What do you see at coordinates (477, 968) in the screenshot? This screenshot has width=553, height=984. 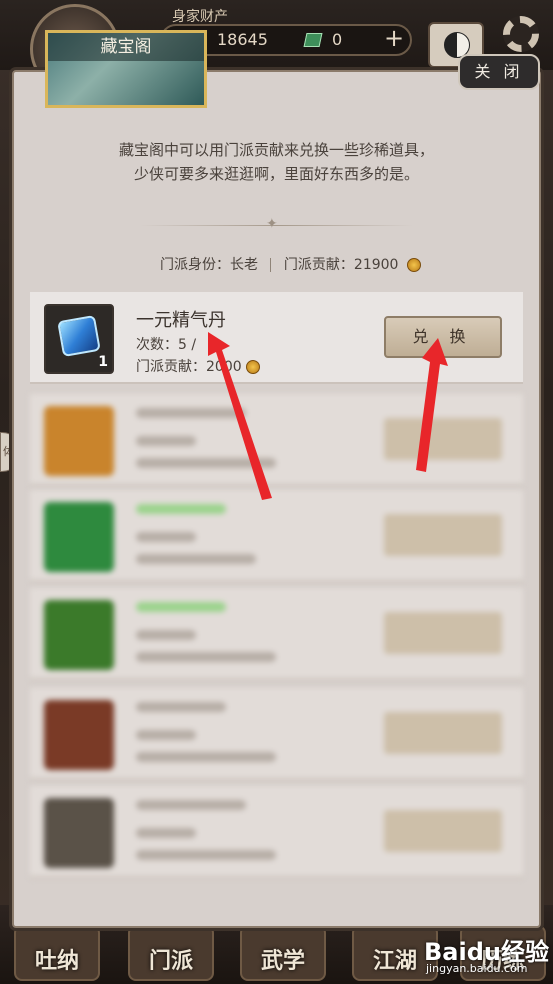 I see `watermark-url: jingyan.baidu.com` at bounding box center [477, 968].